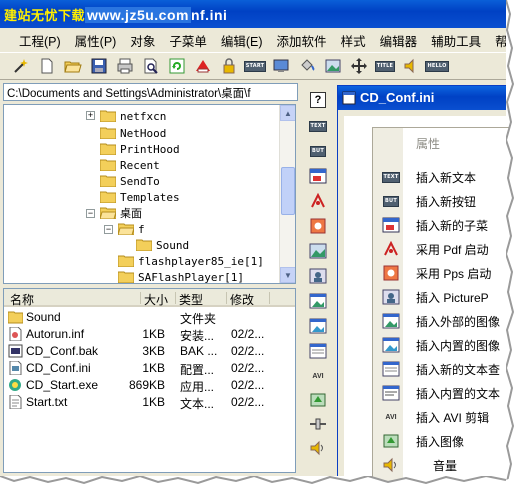 Image resolution: width=516 pixels, height=486 pixels. Describe the element at coordinates (318, 176) in the screenshot. I see `submenu-icon` at that location.